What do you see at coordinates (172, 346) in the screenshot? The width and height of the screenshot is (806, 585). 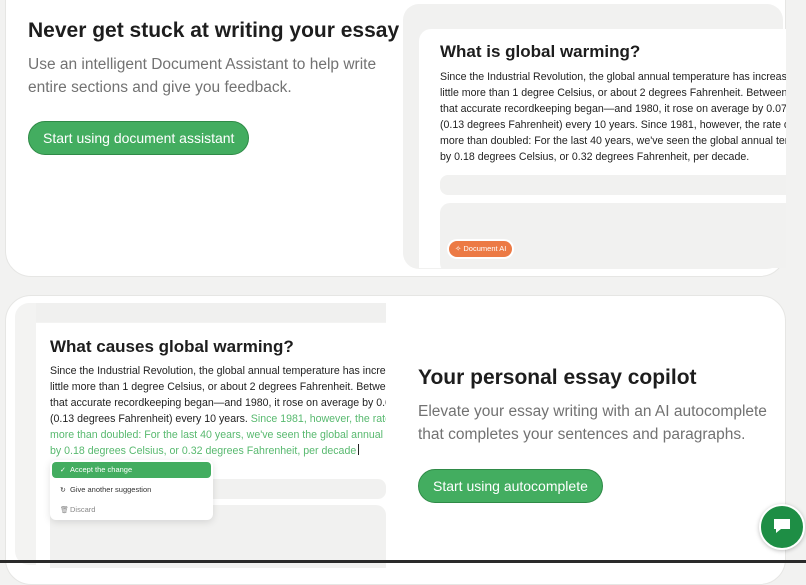 I see `document-title: What causes global warming?` at bounding box center [172, 346].